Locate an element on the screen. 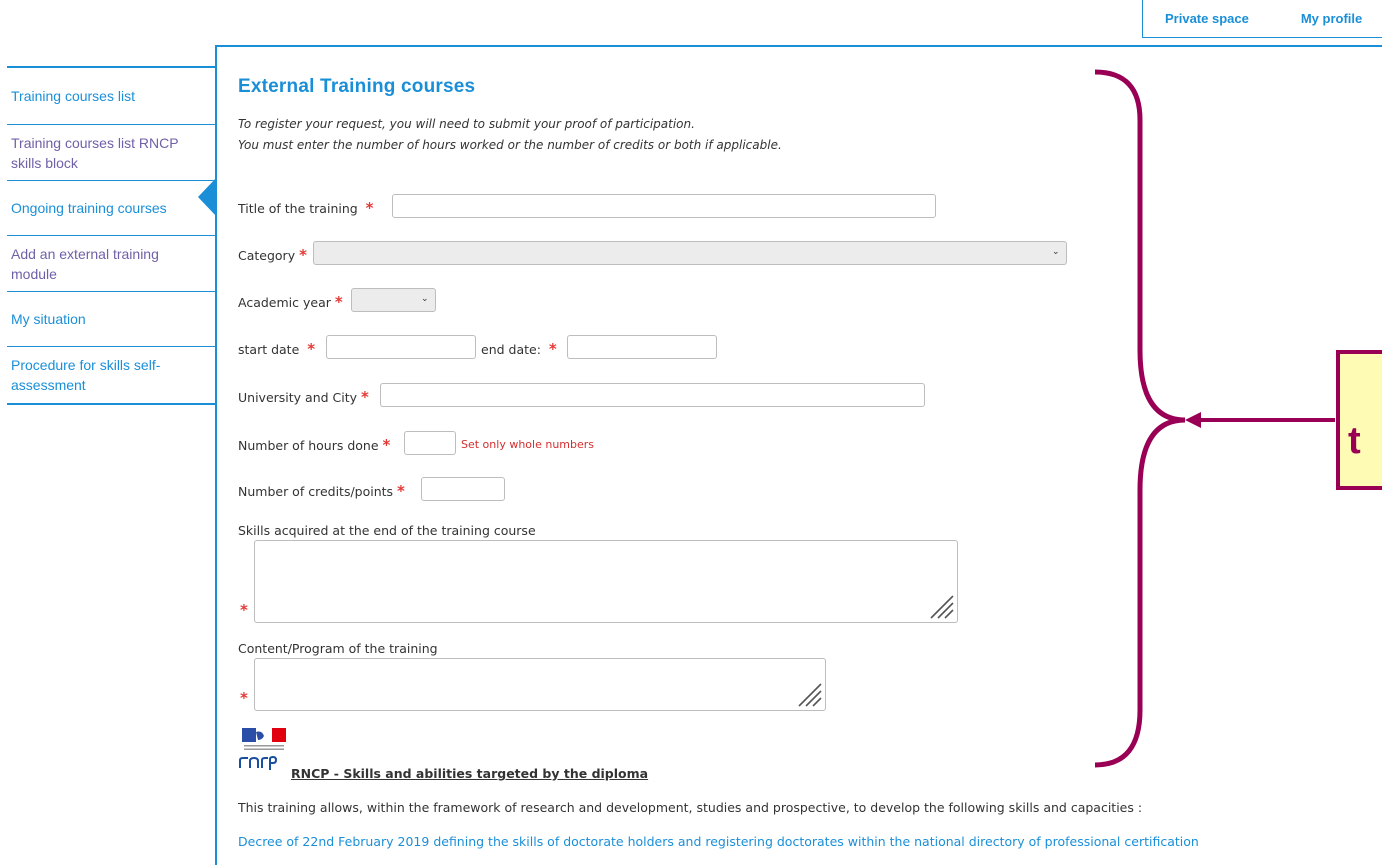 This screenshot has width=1382, height=865. start-date-label: start date * is located at coordinates (277, 349).